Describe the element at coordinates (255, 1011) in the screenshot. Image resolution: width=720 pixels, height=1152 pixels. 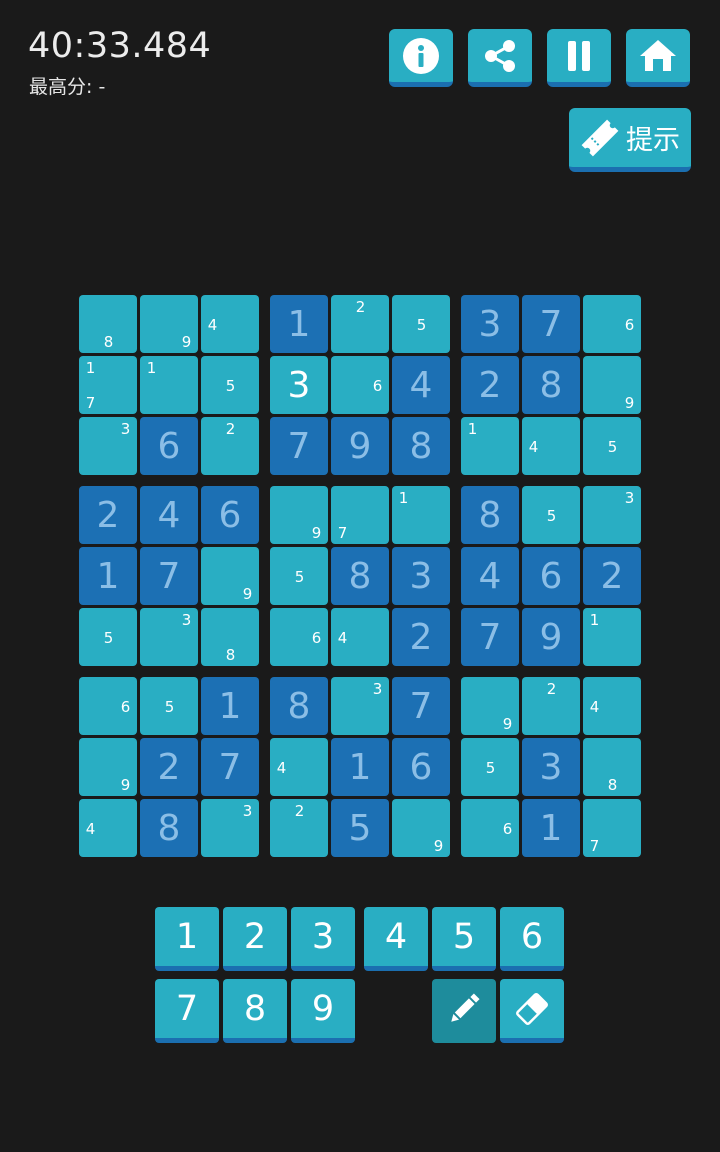
I see `number-button-8: 8` at that location.